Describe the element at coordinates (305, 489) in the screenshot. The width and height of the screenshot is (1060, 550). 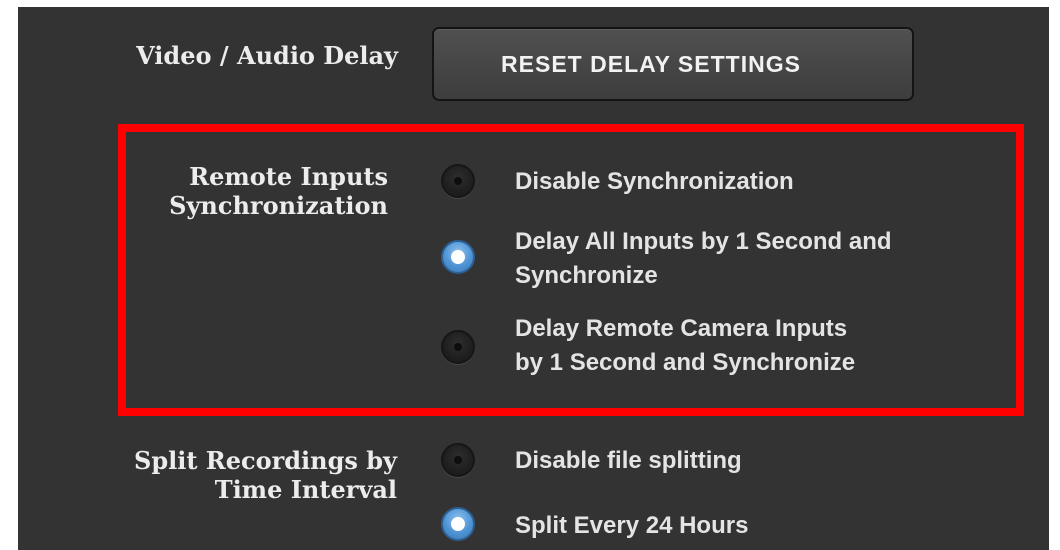
I see `split-recordings-label-line2: Time Interval` at that location.